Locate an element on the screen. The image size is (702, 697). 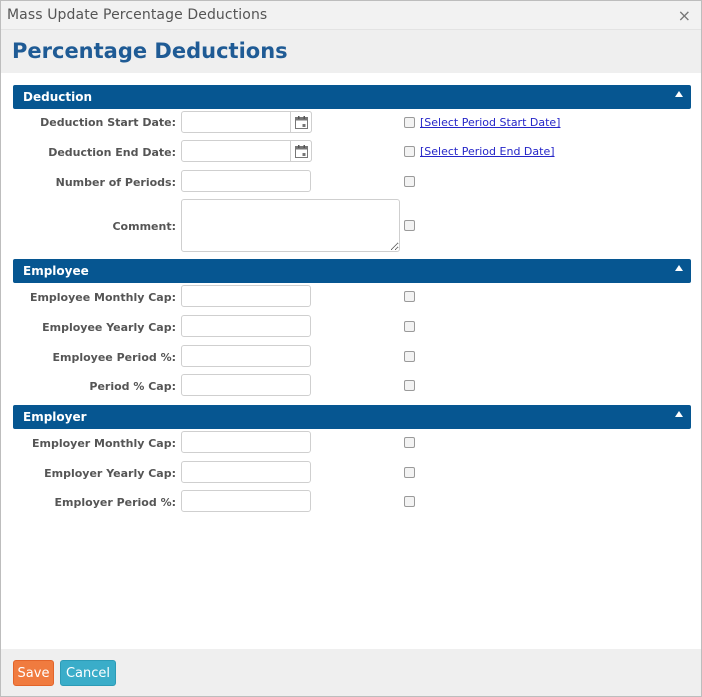
period-percent-cap-label: Period % Cap: is located at coordinates (132, 386).